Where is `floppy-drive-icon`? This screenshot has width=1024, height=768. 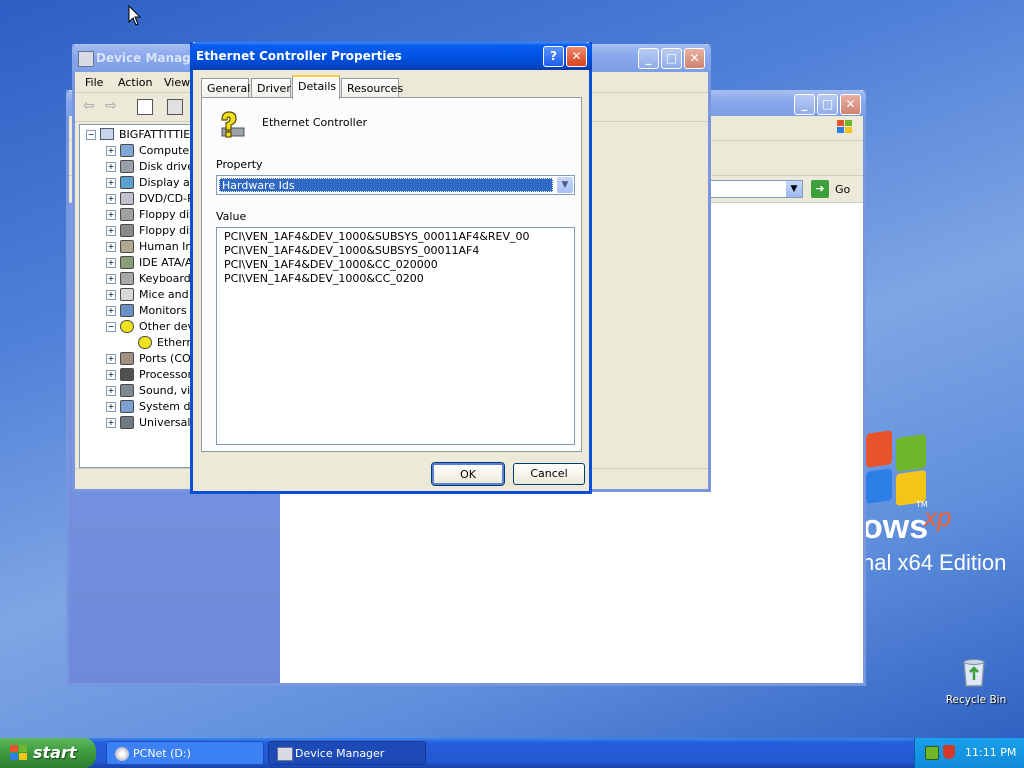 floppy-drive-icon is located at coordinates (127, 230).